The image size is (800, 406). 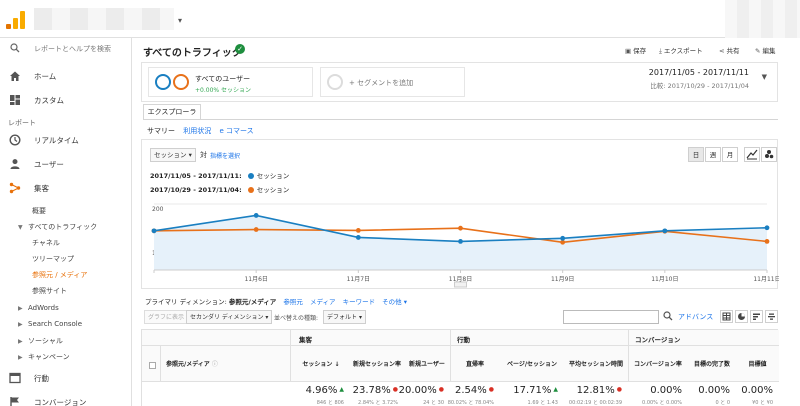 What do you see at coordinates (229, 317) in the screenshot?
I see `secondary-dimension-select: セカンダリ ディメンション ▾` at bounding box center [229, 317].